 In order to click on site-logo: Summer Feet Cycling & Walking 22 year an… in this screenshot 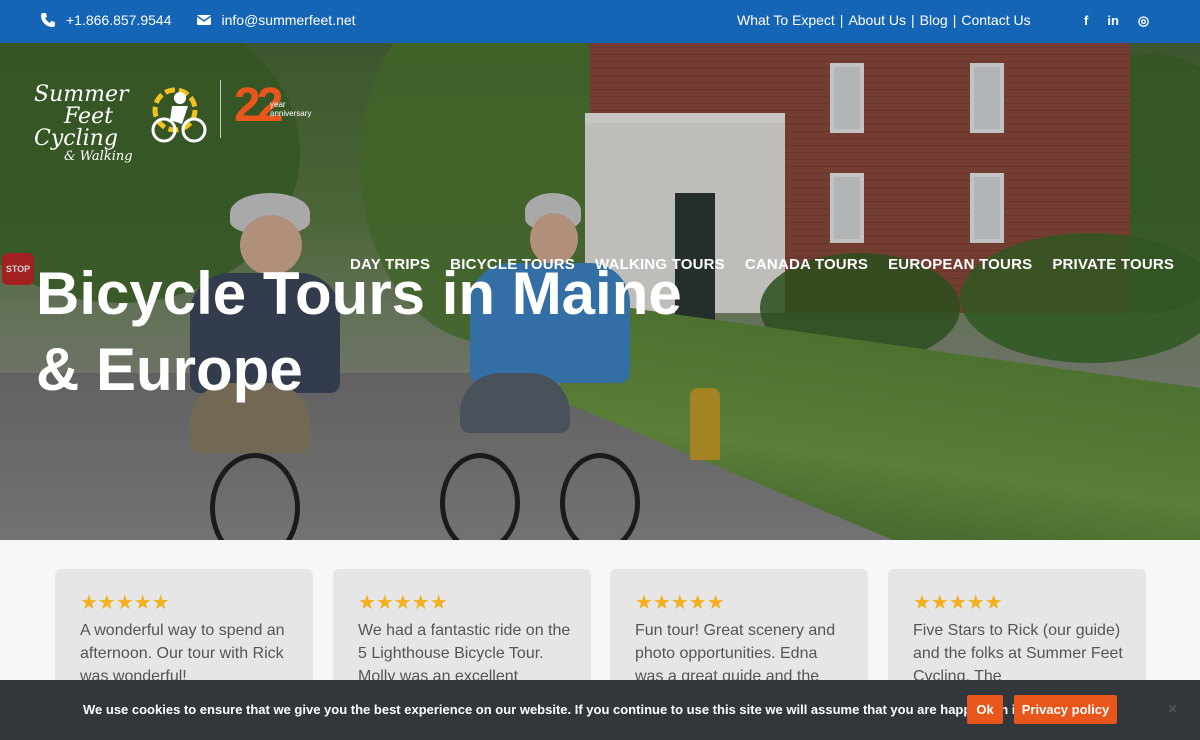, I will do `click(184, 130)`.